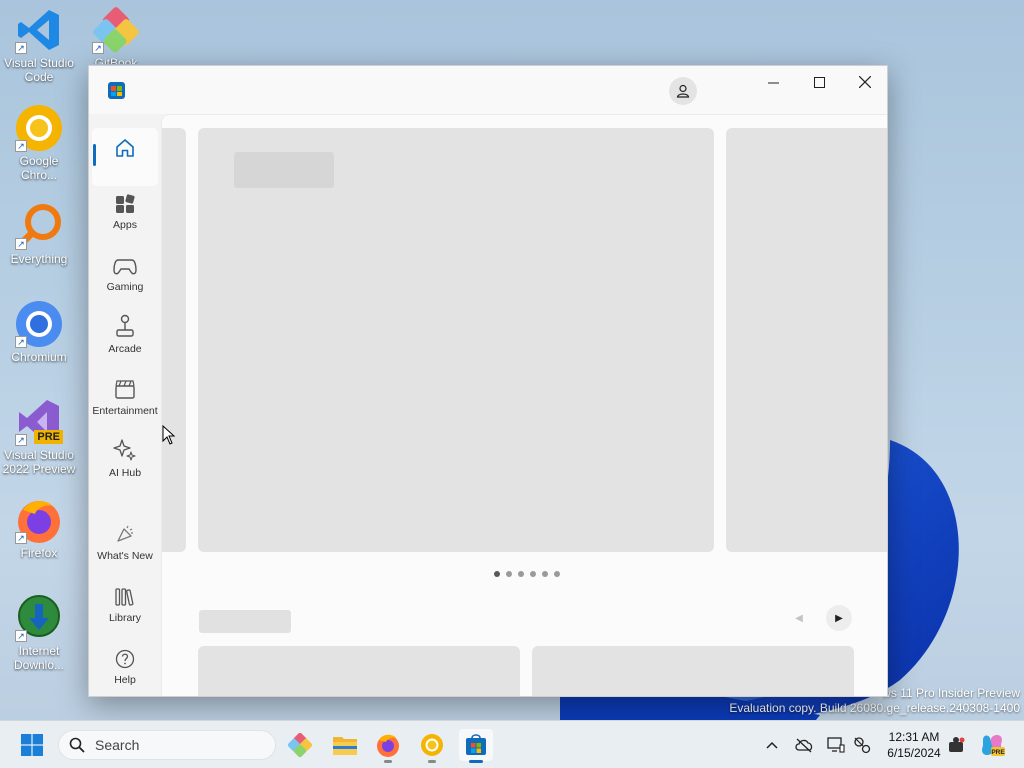 This screenshot has width=1024, height=768. I want to click on nav-ai-hub: AI Hub, so click(125, 463).